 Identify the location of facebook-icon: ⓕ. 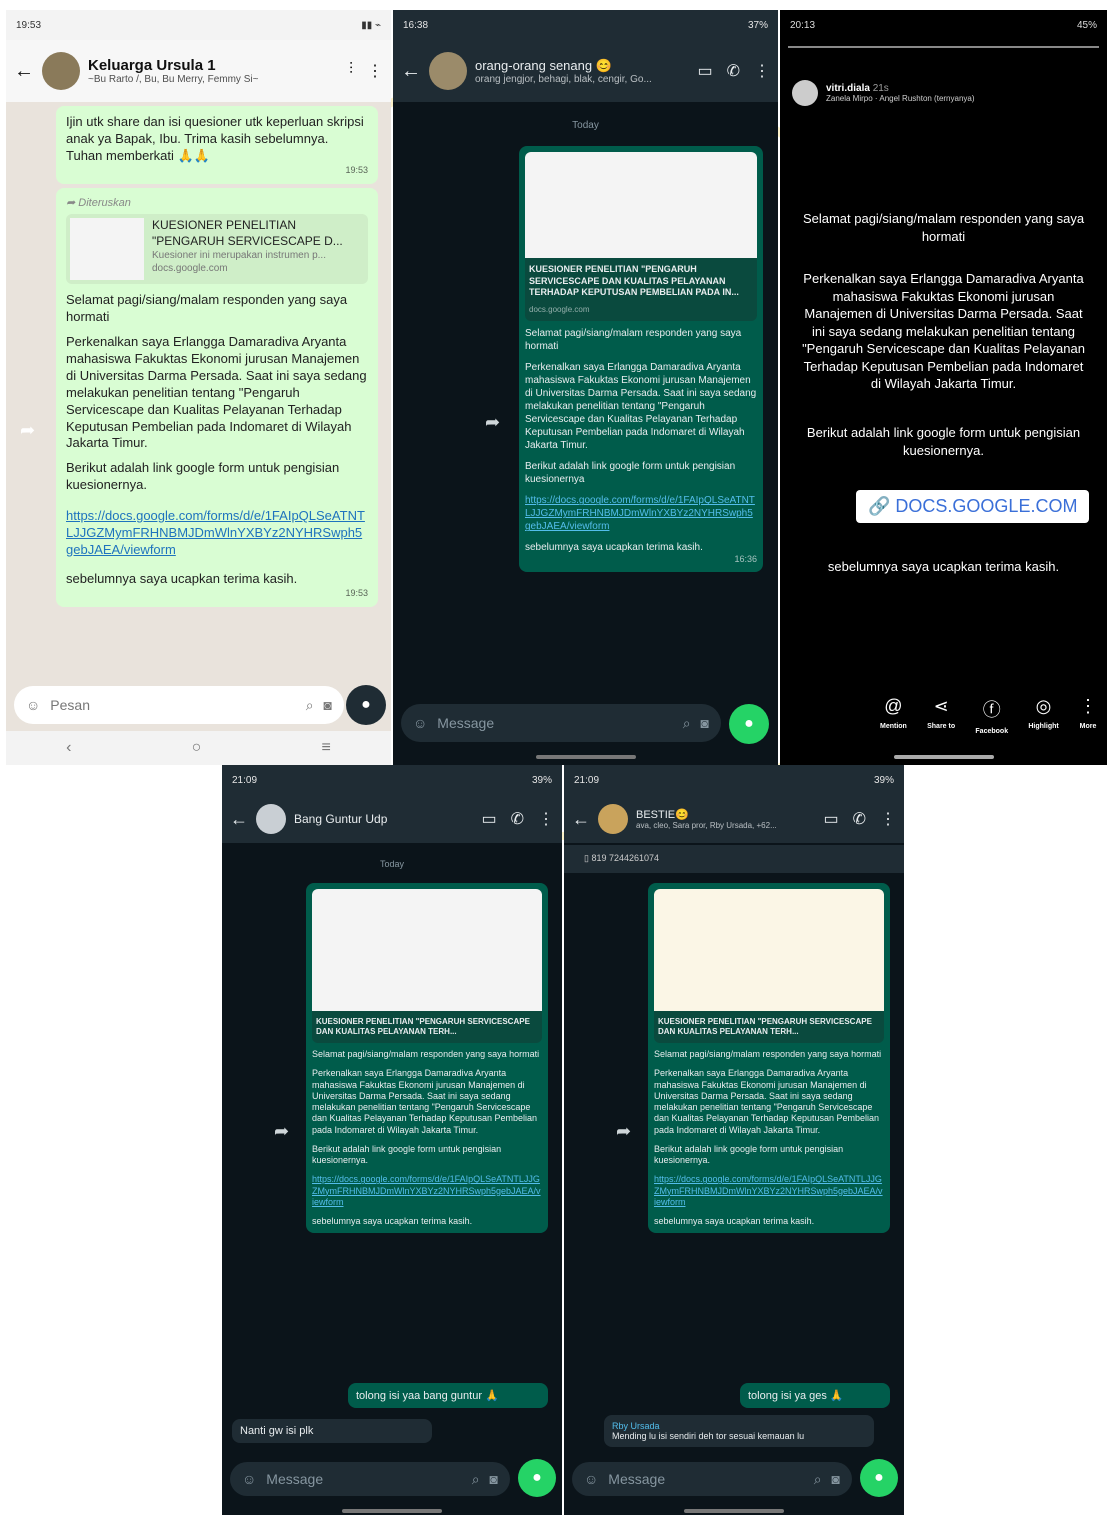
(991, 710).